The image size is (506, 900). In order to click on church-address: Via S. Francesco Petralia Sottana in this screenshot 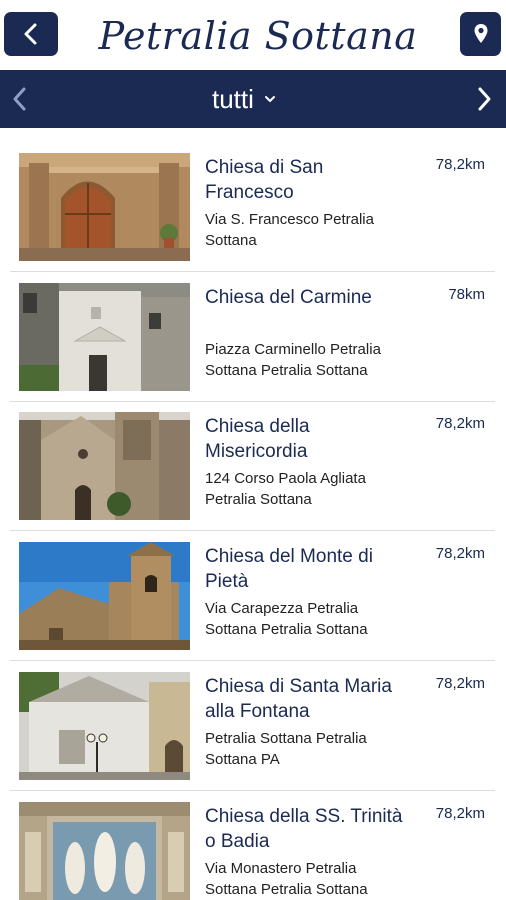, I will do `click(289, 230)`.